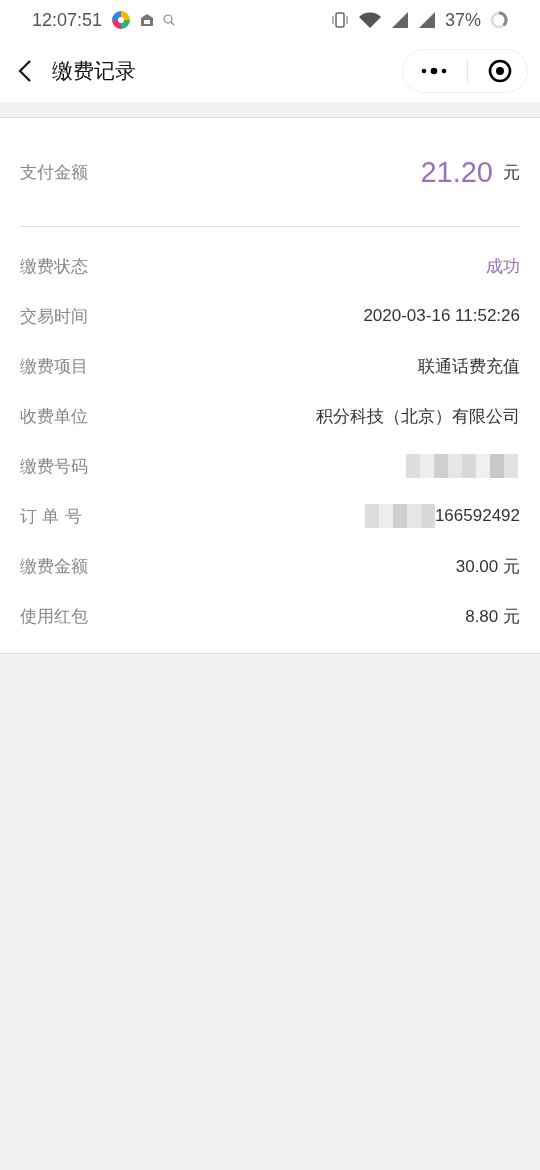 This screenshot has width=540, height=1170. What do you see at coordinates (462, 20) in the screenshot?
I see `battery-percent: 37%` at bounding box center [462, 20].